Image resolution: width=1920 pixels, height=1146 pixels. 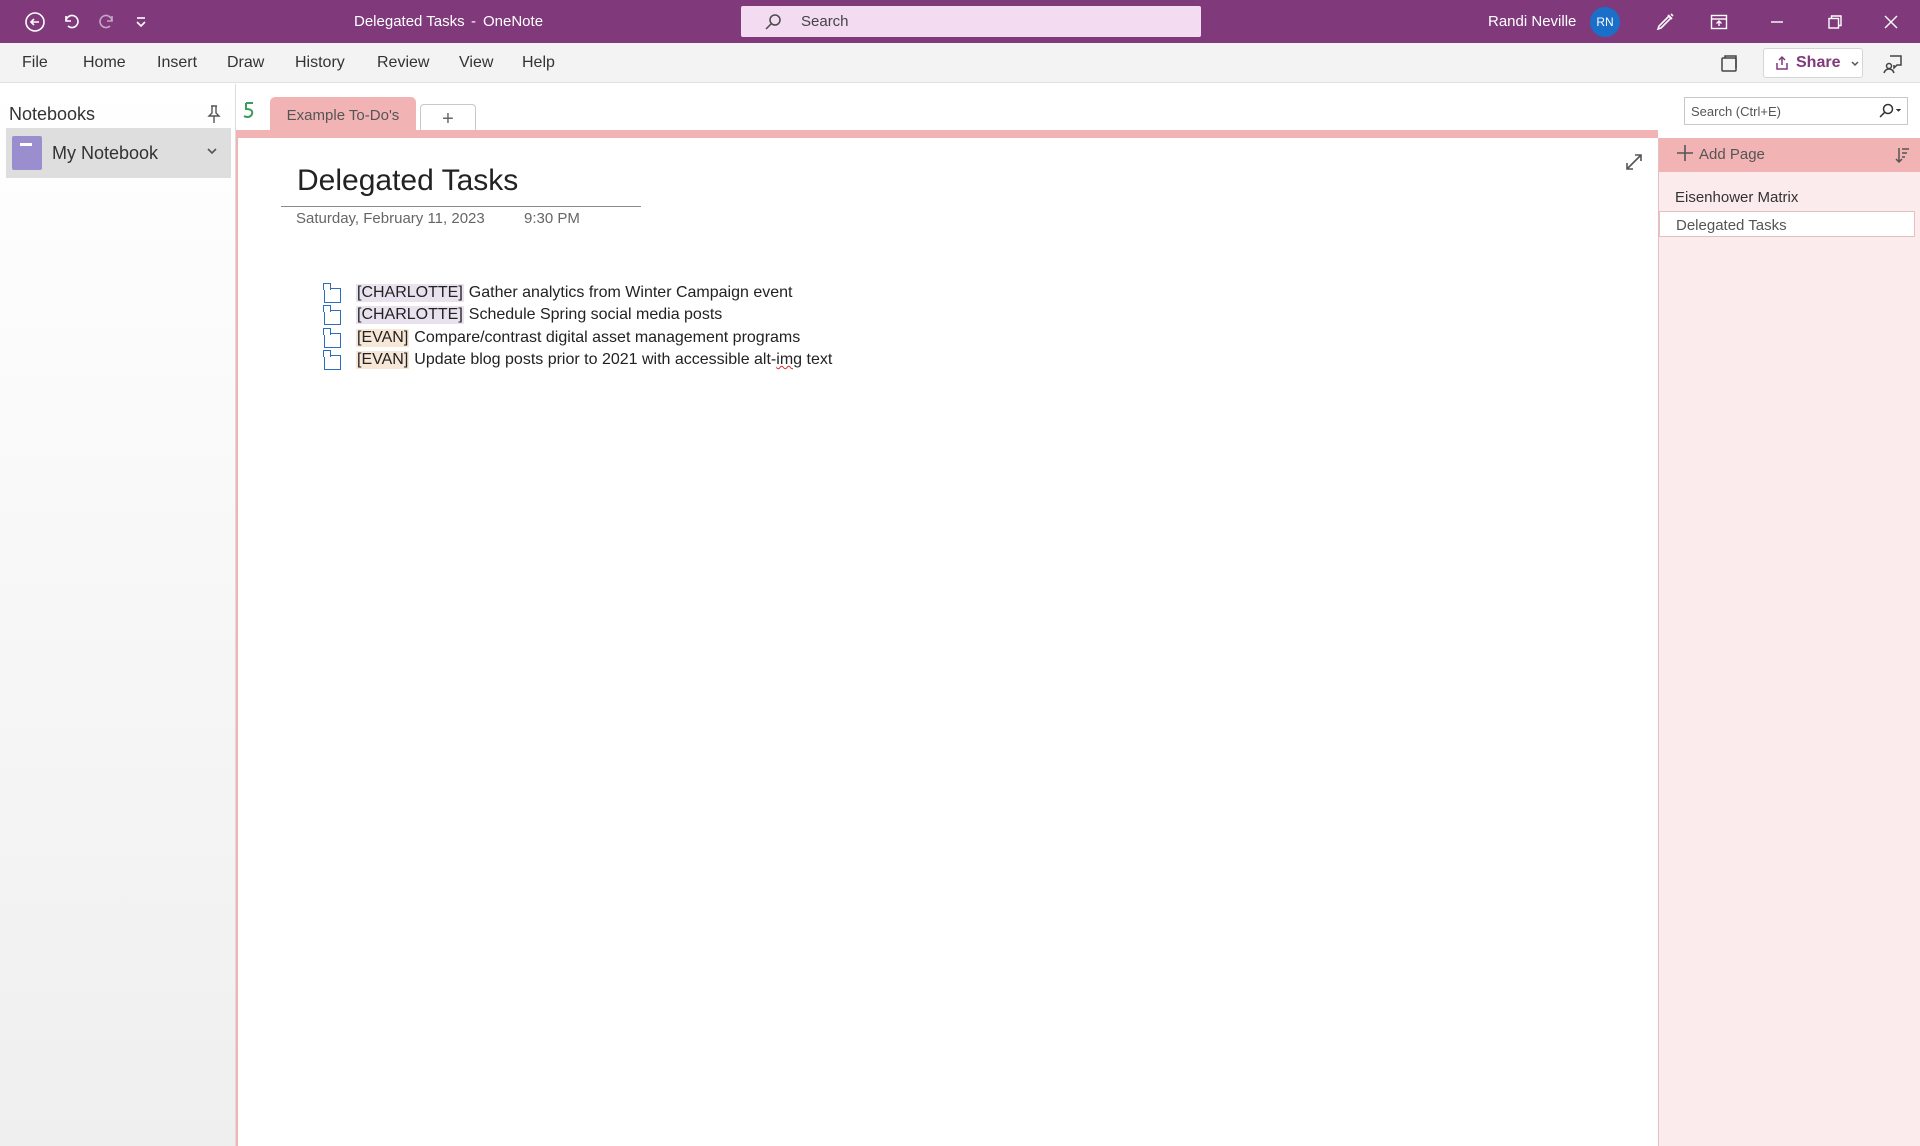 What do you see at coordinates (1789, 155) in the screenshot?
I see `add-page-button: Add Page` at bounding box center [1789, 155].